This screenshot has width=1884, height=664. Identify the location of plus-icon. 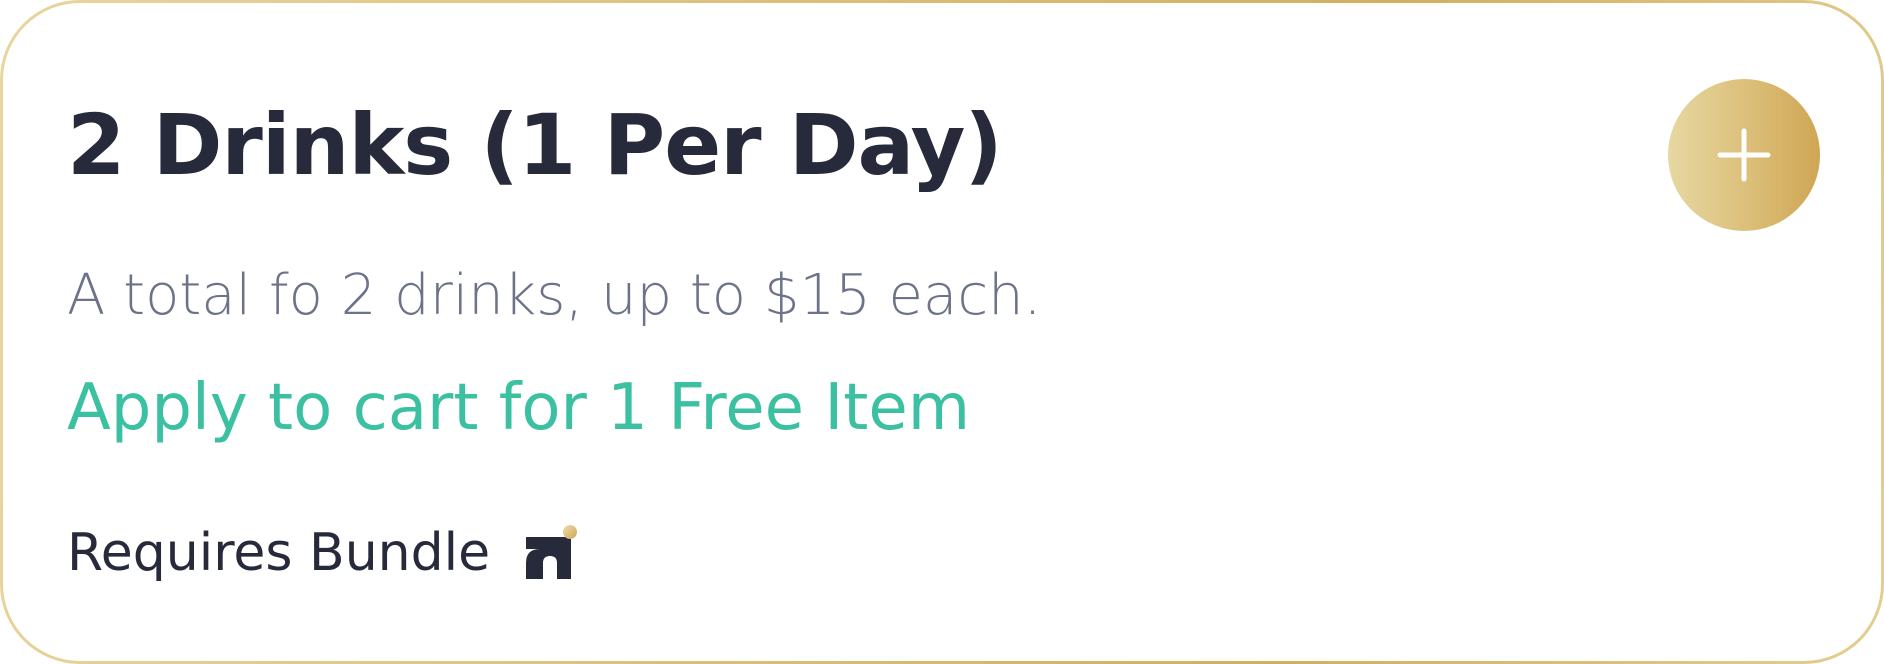
(1744, 155).